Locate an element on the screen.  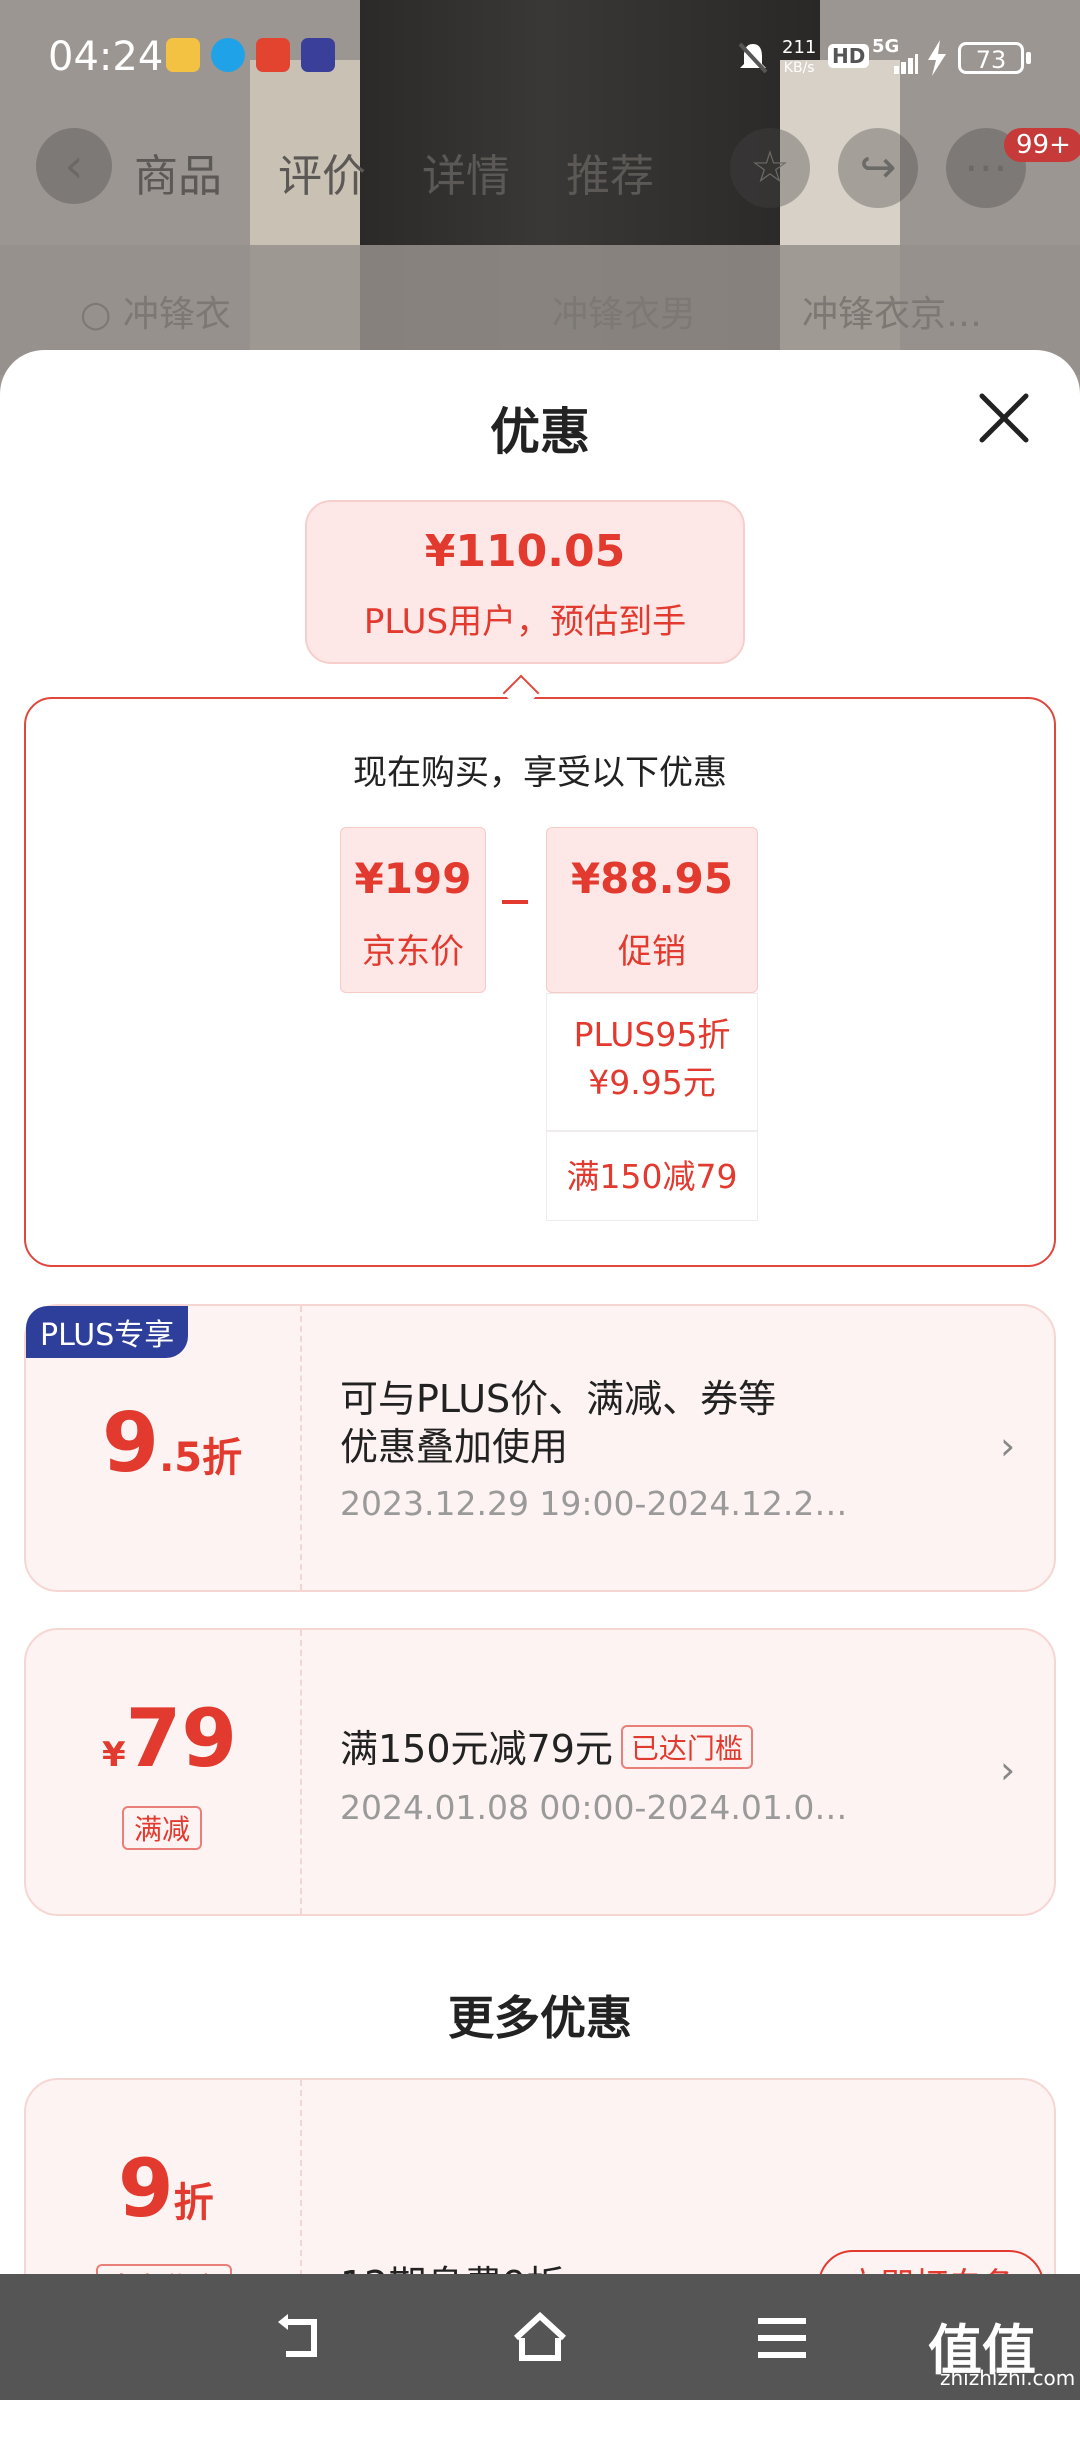
net-speed: 211 KB/s is located at coordinates (799, 57).